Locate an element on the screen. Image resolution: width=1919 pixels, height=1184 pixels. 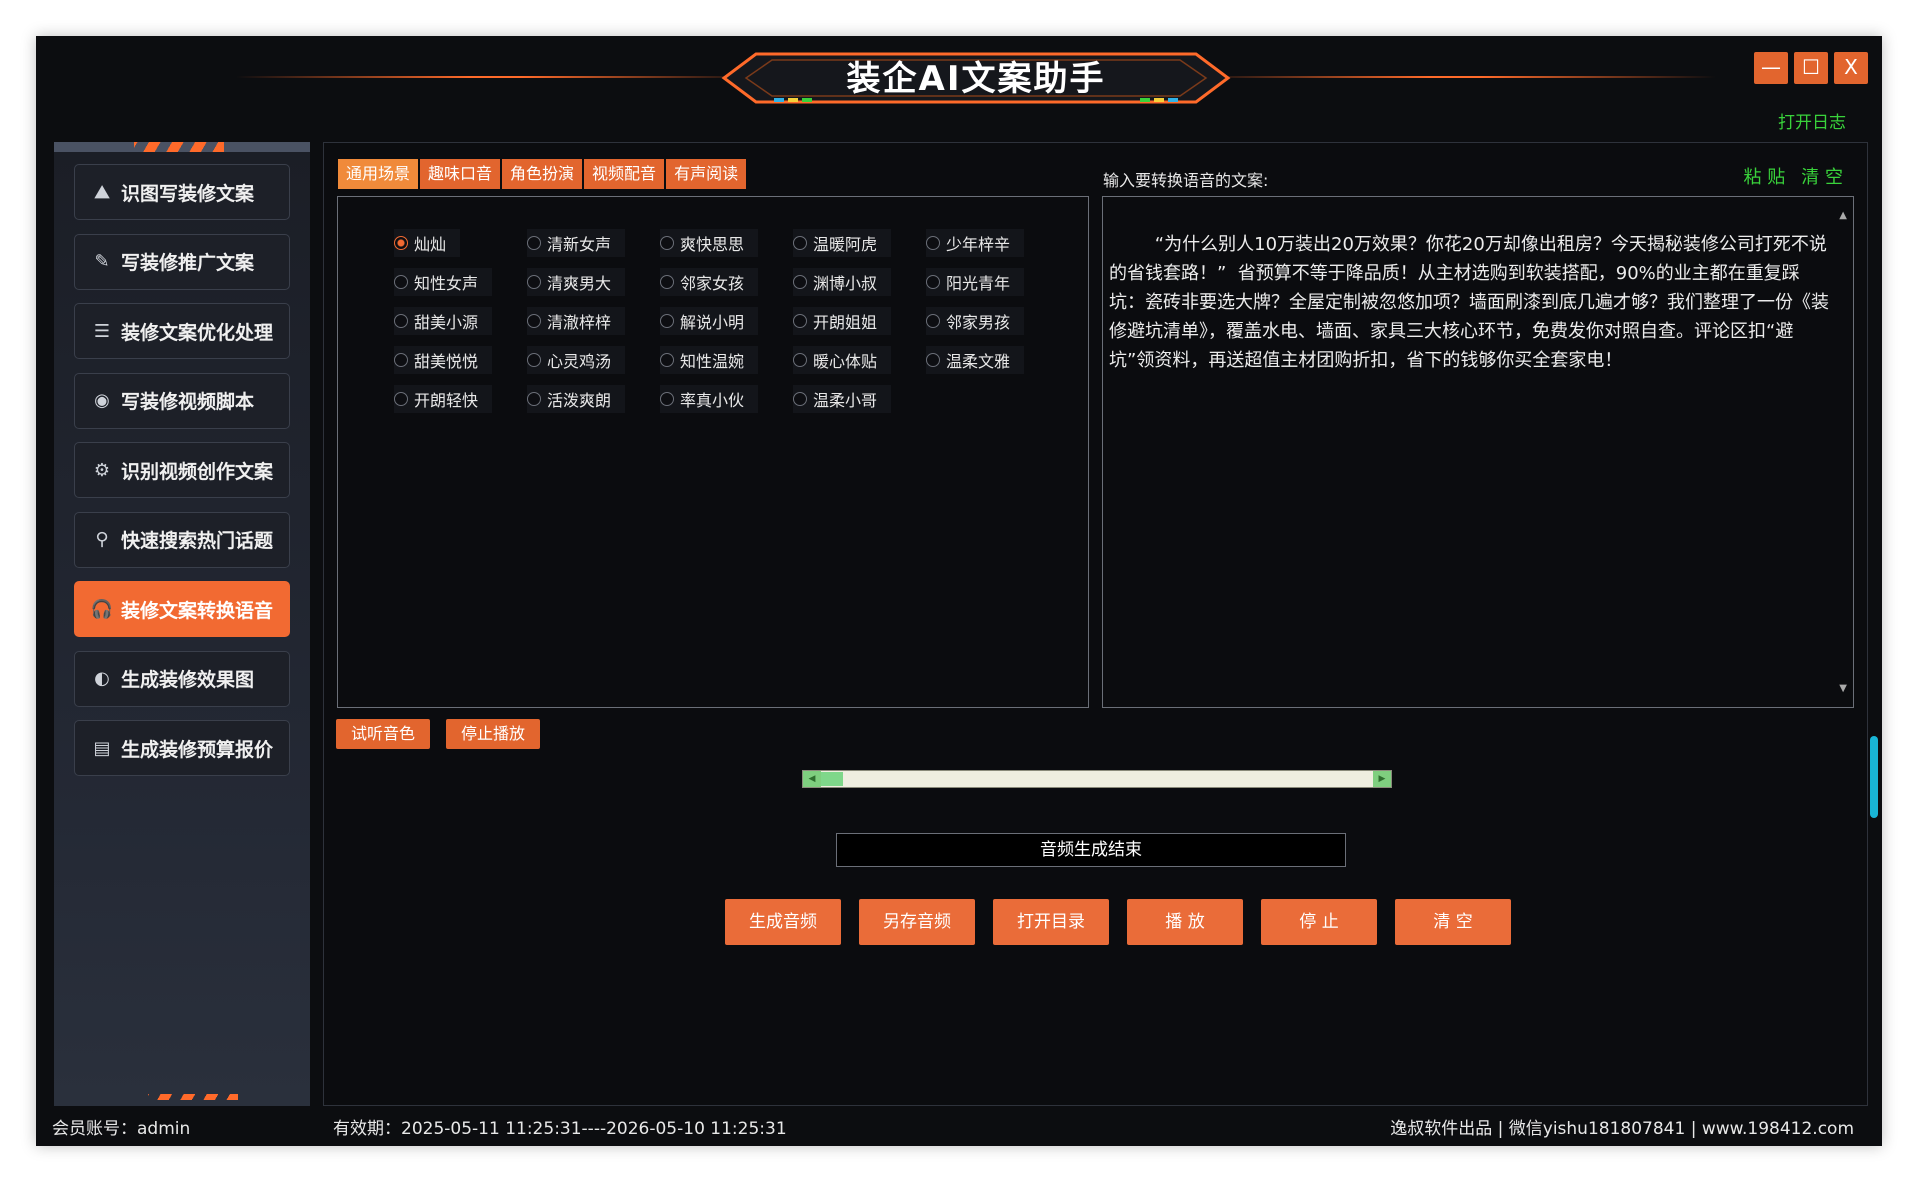
sidebar-item-7: 🎧 装修文案转换语音 is located at coordinates (182, 609).